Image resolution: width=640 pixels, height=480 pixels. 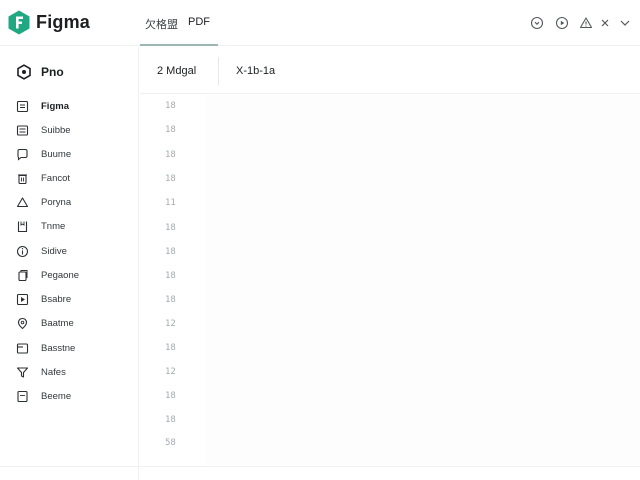 I want to click on pin-icon, so click(x=22, y=323).